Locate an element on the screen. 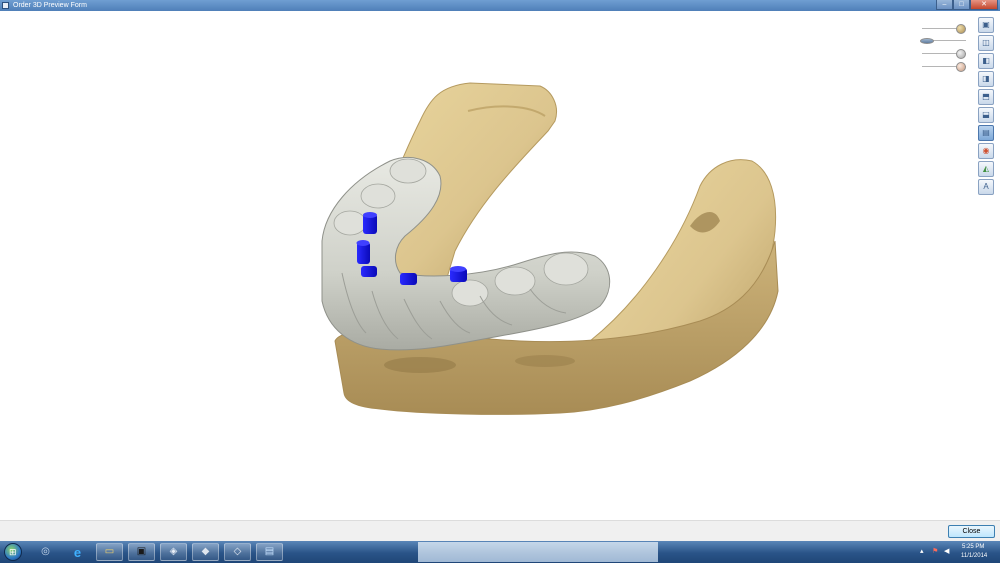 This screenshot has height=563, width=1000. model-opacity-icon is located at coordinates (961, 29).